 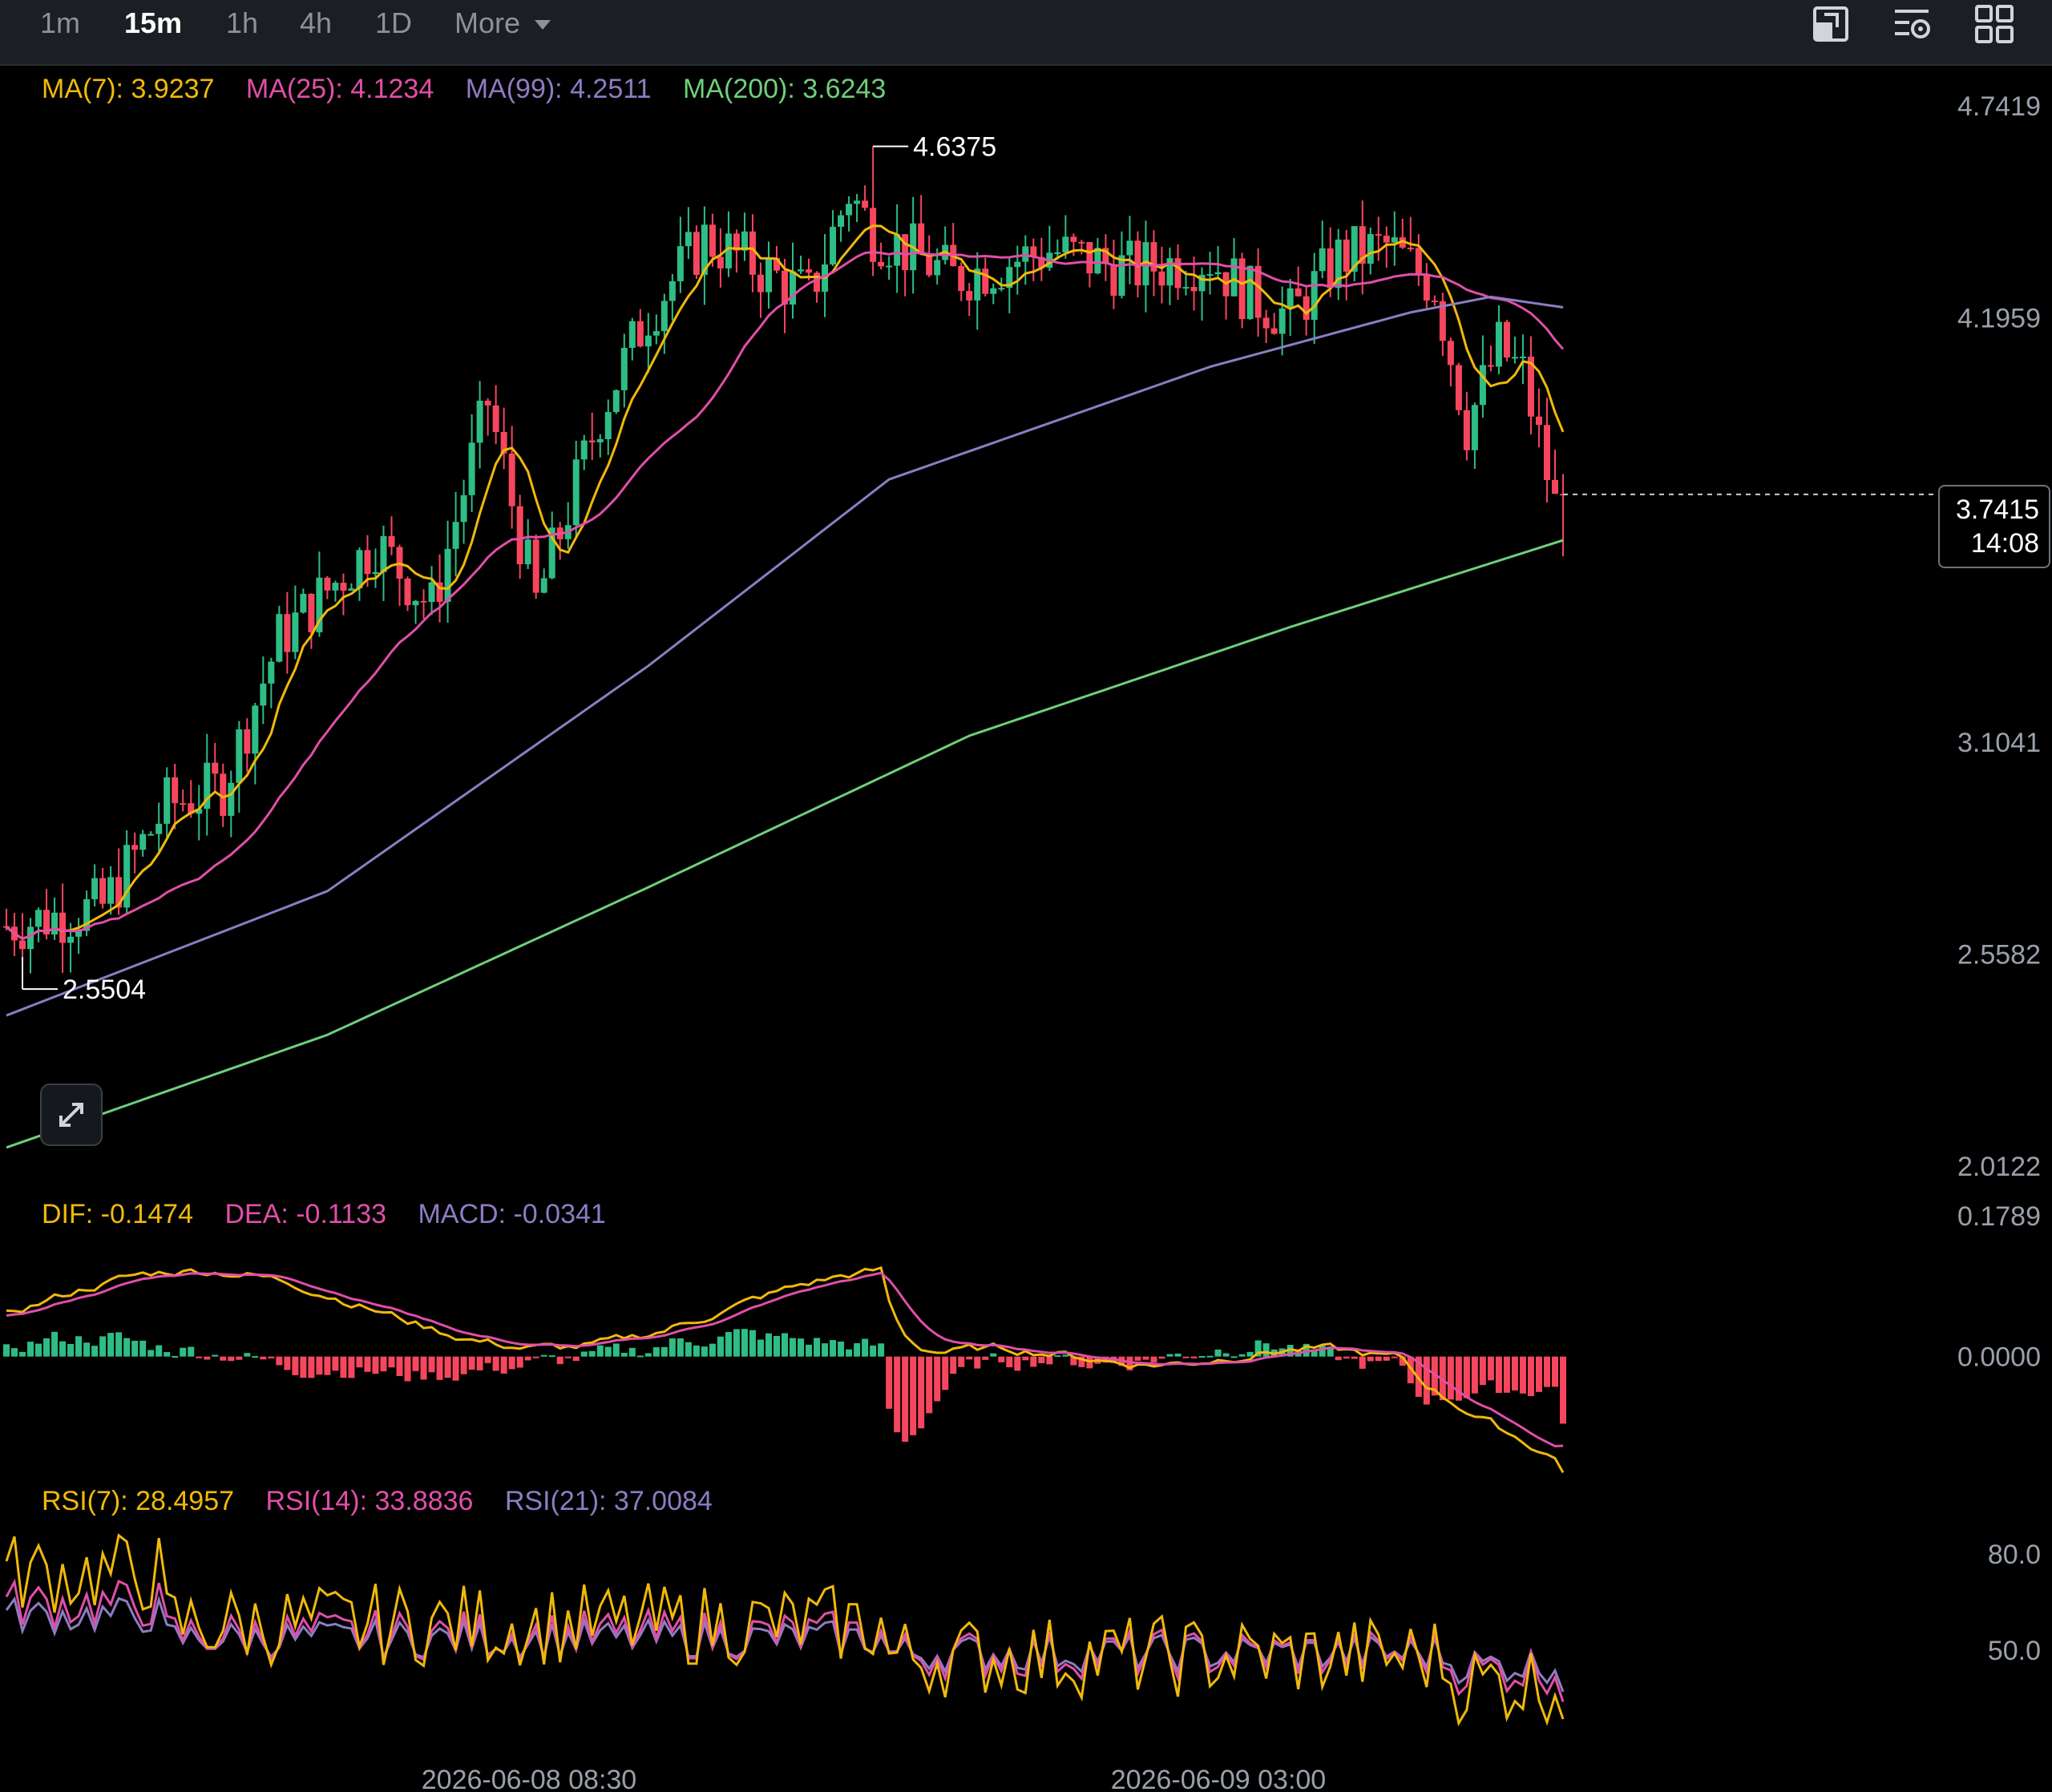 I want to click on expand-icon, so click(x=71, y=1115).